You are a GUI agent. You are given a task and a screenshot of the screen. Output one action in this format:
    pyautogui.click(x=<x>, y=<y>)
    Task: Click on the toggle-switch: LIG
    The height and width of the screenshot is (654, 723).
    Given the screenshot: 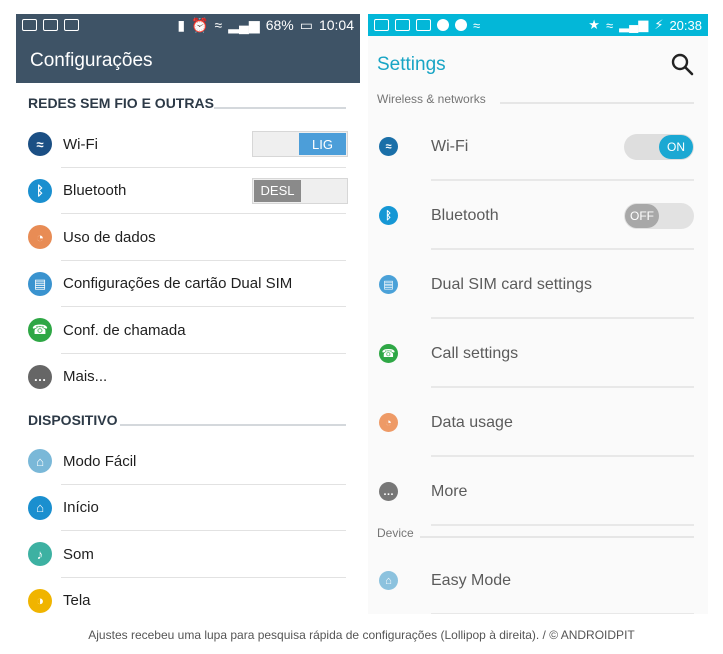 What is the action you would take?
    pyautogui.click(x=300, y=144)
    